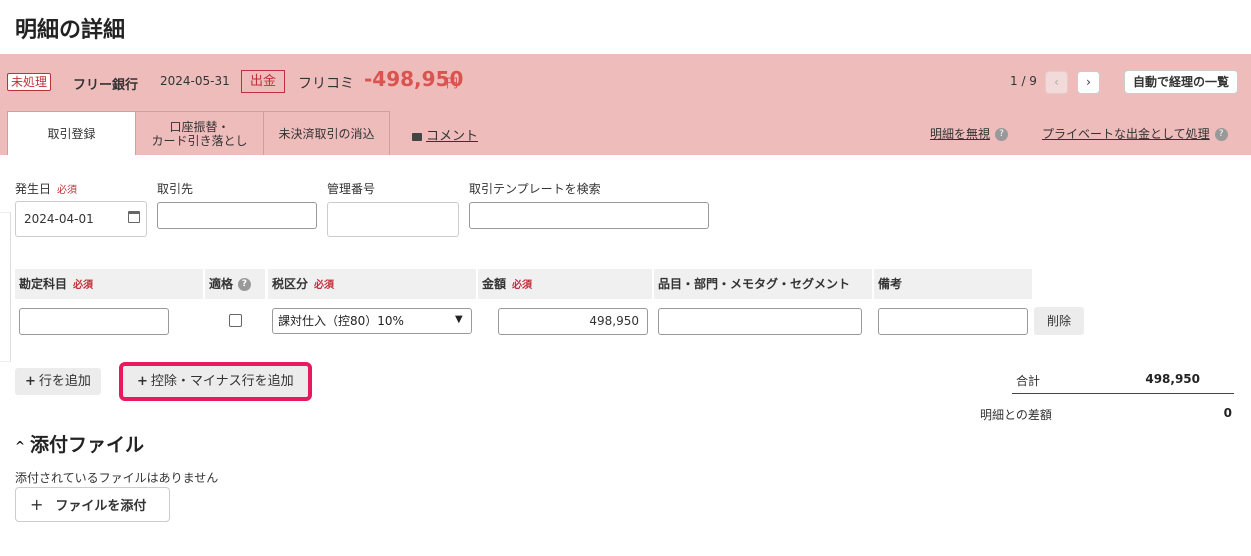  I want to click on add-file-button: + ファイルを添付, so click(92, 504).